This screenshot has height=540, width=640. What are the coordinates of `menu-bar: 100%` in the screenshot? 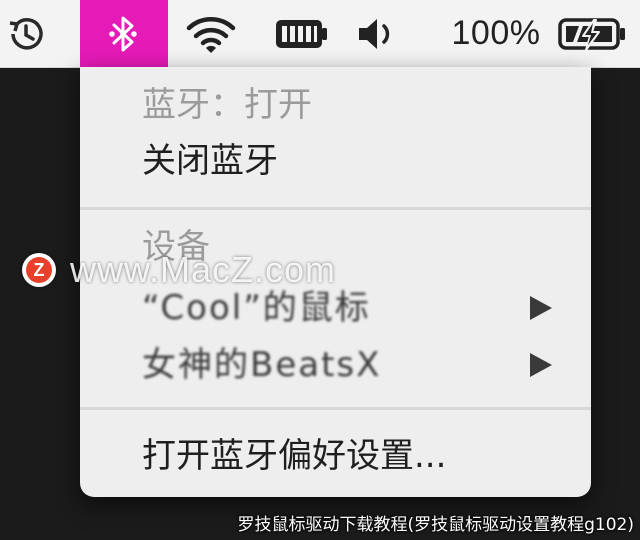 It's located at (320, 34).